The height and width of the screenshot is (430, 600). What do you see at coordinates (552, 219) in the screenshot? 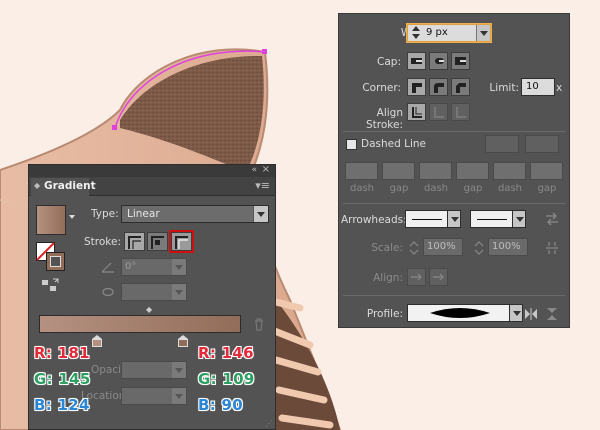
I see `swap-arrows-icon` at bounding box center [552, 219].